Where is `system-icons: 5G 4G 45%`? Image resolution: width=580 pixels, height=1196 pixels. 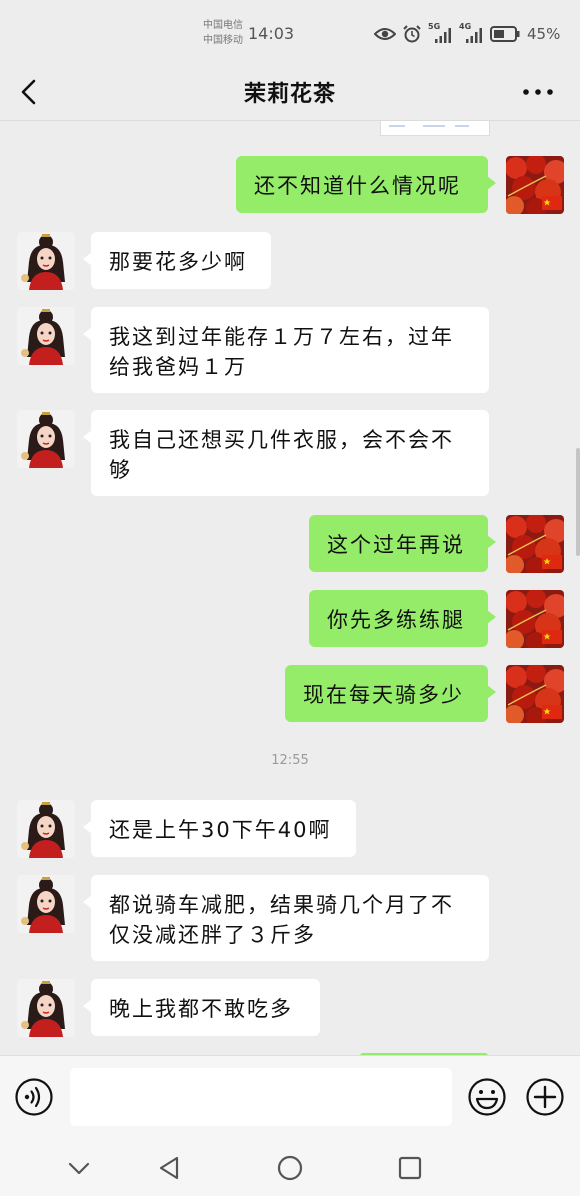
system-icons: 5G 4G 45% is located at coordinates (467, 34).